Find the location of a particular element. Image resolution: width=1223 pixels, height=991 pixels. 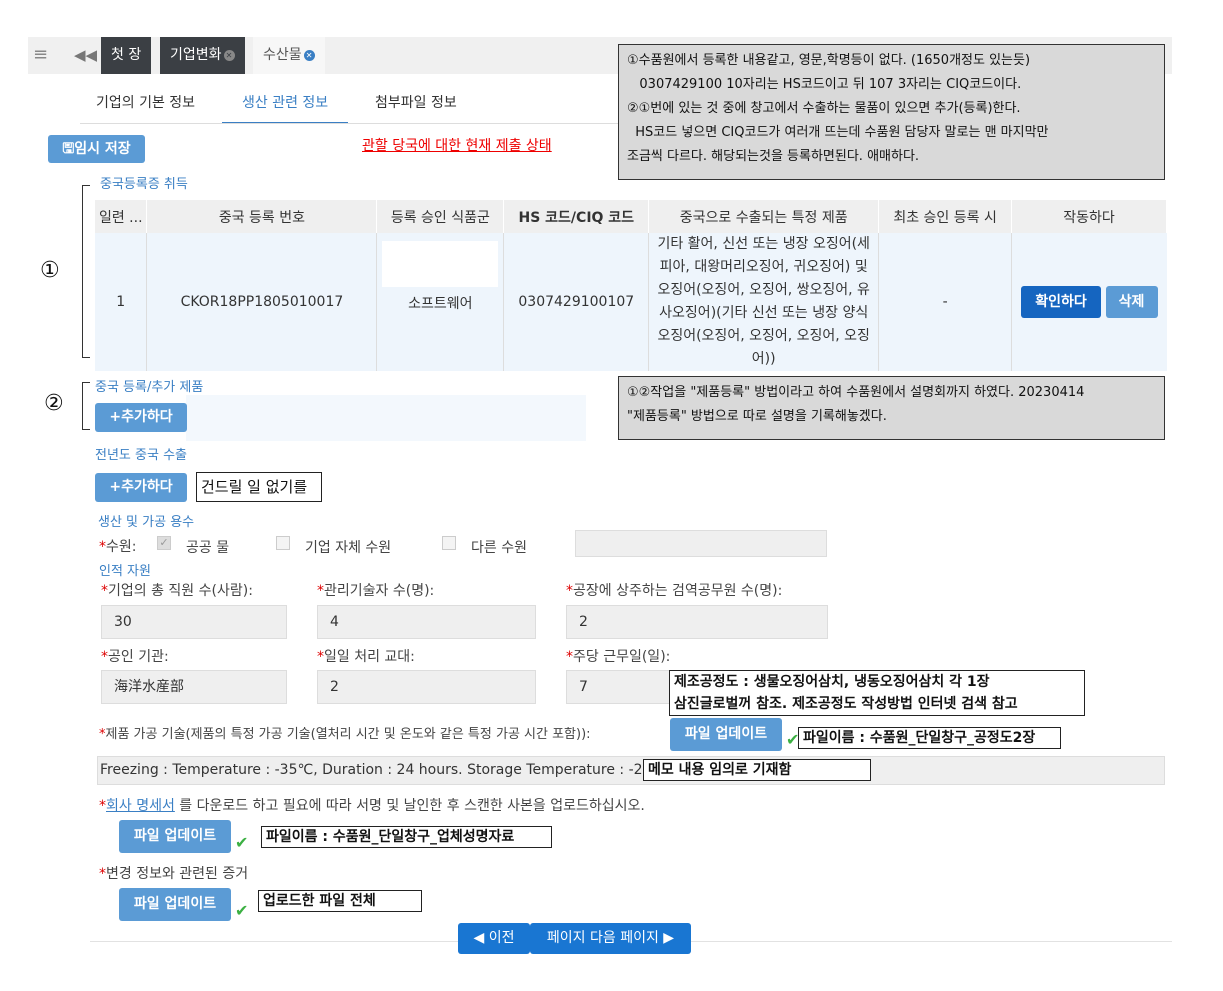

delete-button: 삭제 is located at coordinates (1131, 302).